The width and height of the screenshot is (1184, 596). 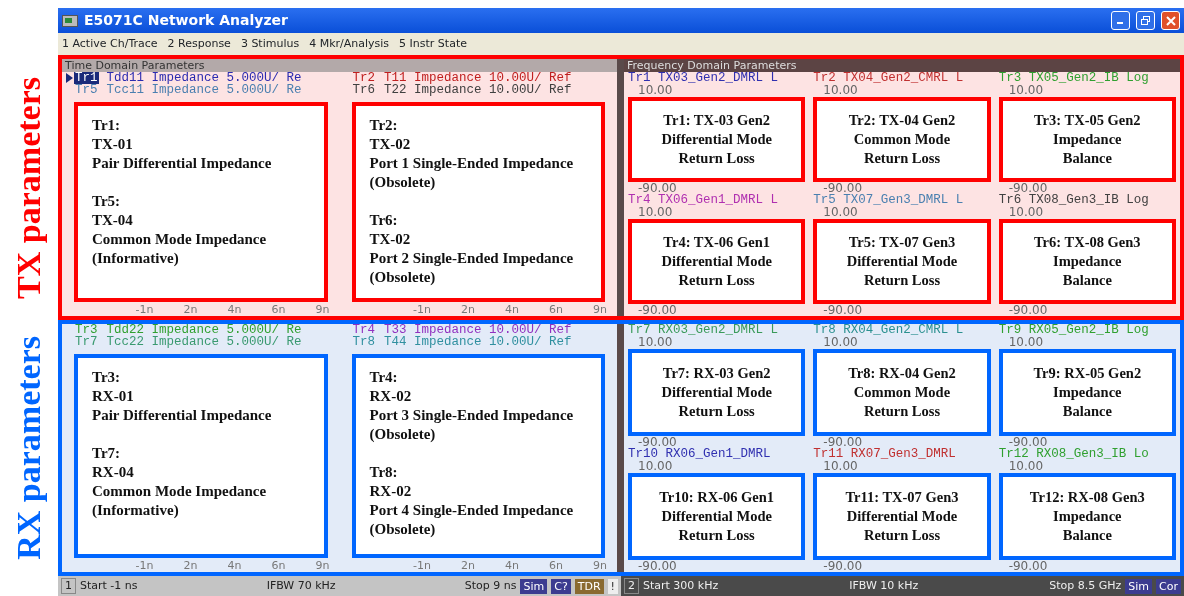 What do you see at coordinates (1085, 585) in the screenshot?
I see `stop-value: Stop 8.5 GHz` at bounding box center [1085, 585].